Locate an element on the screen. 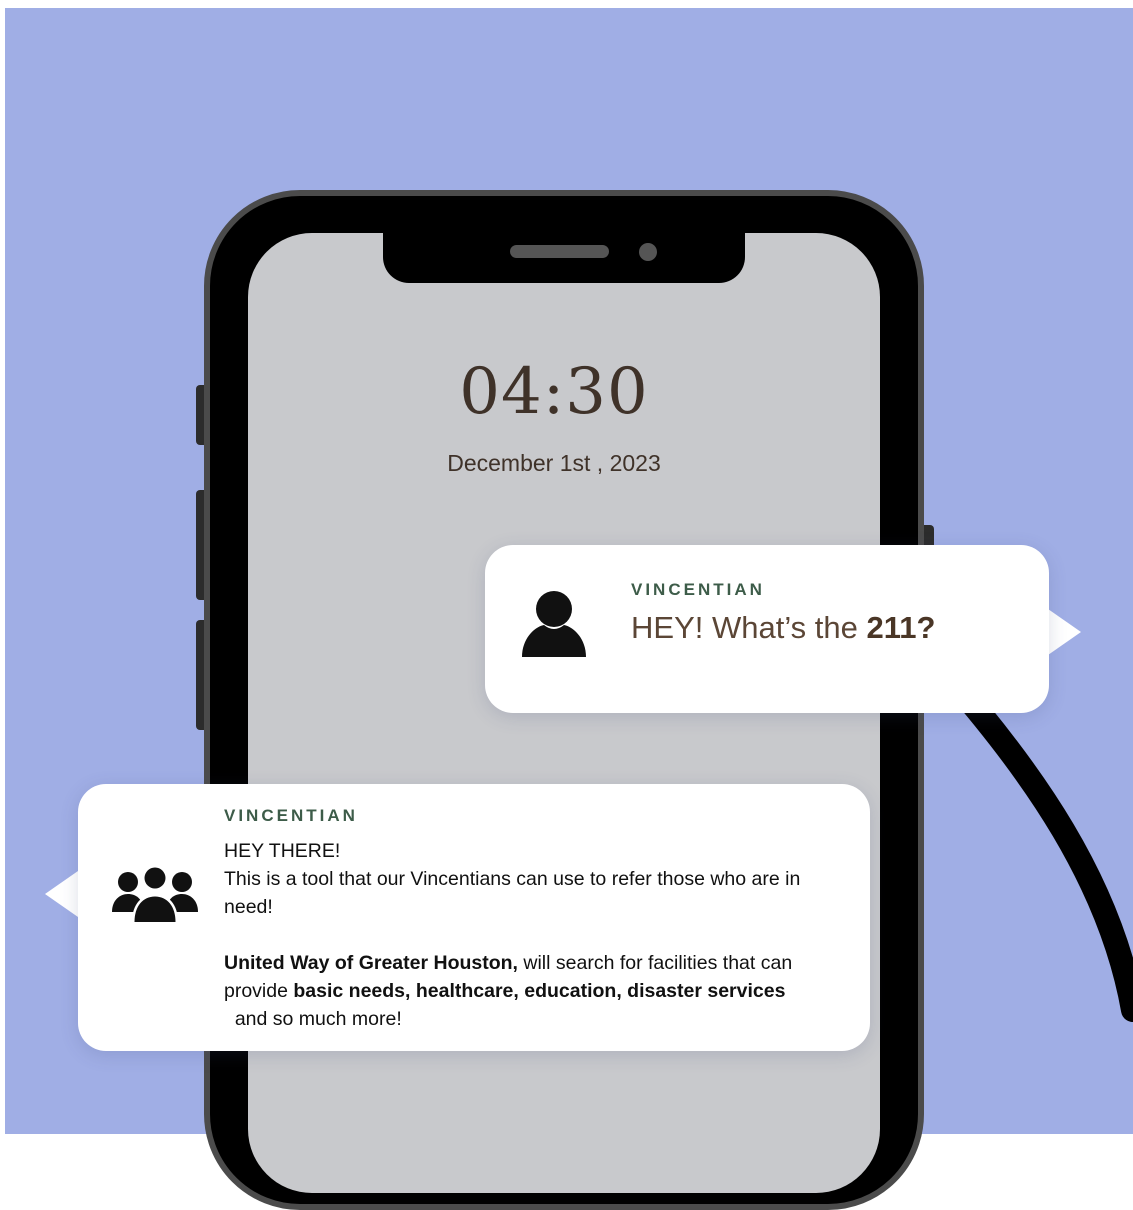  message-text: HEY! What’s the is located at coordinates (749, 627).